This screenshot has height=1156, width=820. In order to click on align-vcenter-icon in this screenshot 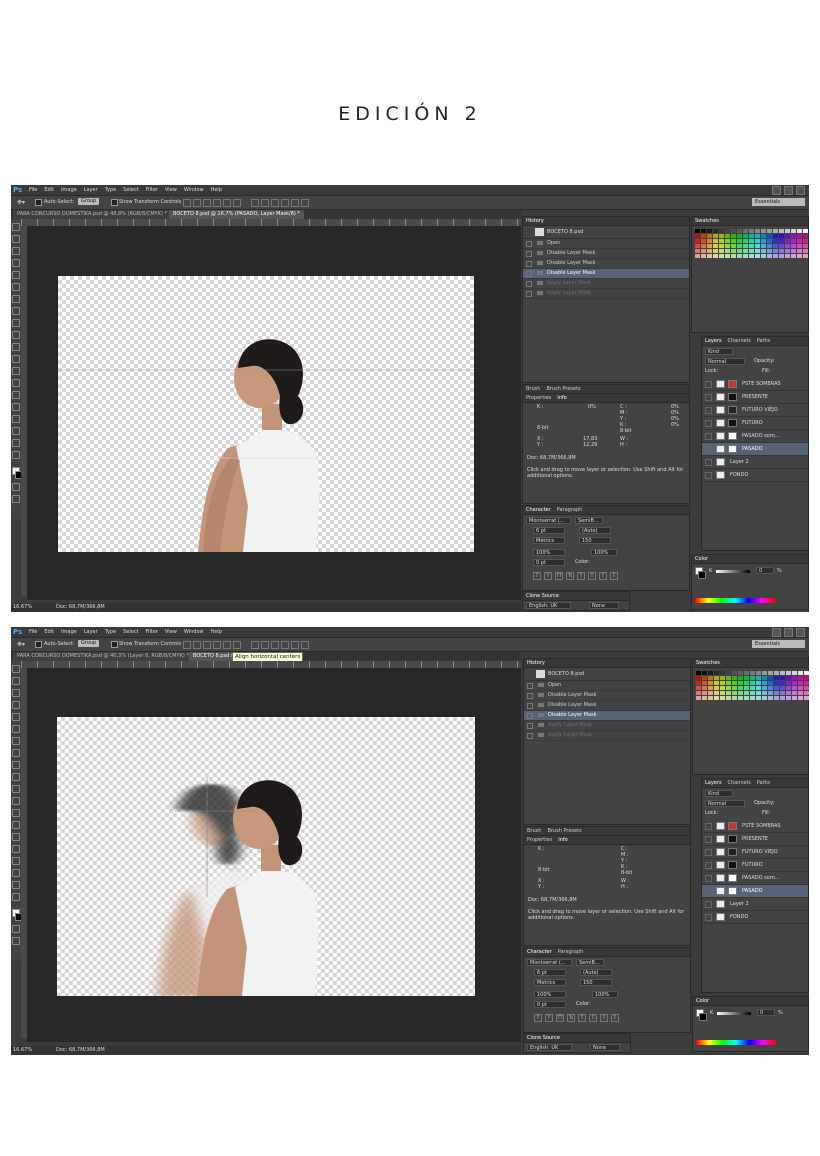, I will do `click(197, 203)`.